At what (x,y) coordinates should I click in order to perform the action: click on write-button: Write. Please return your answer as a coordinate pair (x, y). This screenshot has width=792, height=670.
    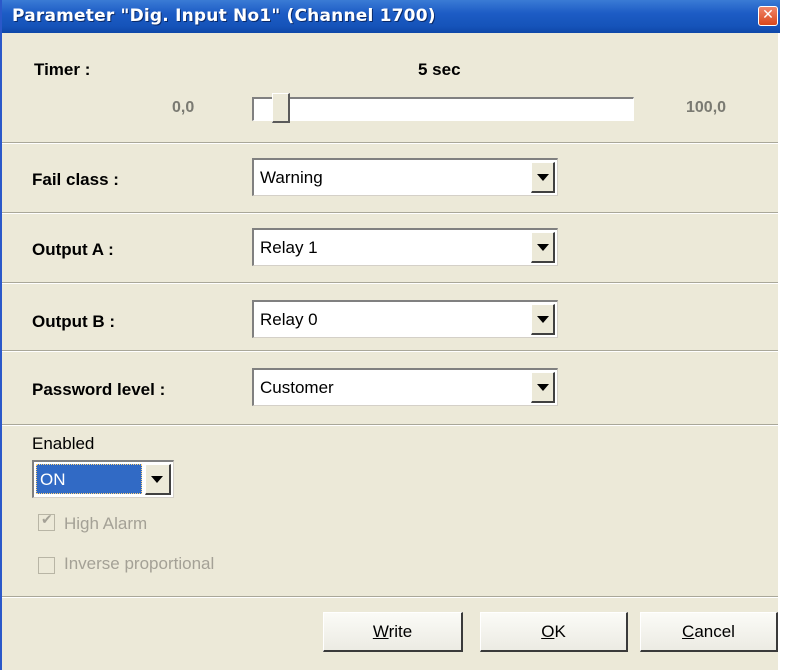
    Looking at the image, I should click on (393, 632).